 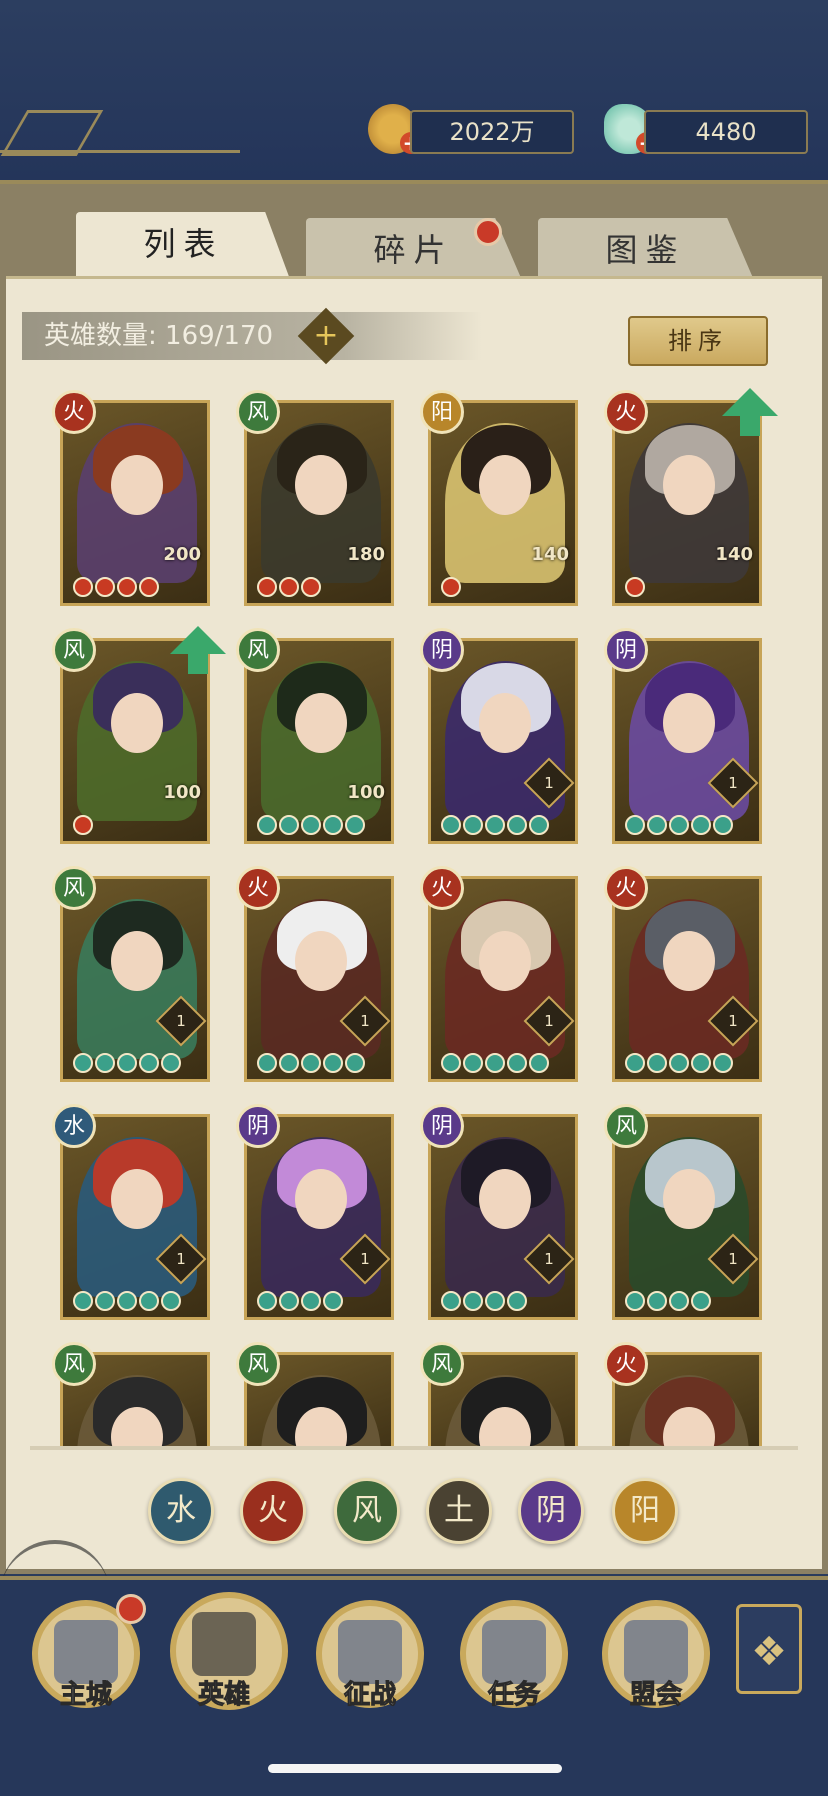 I want to click on plus-icon: +, so click(x=326, y=335).